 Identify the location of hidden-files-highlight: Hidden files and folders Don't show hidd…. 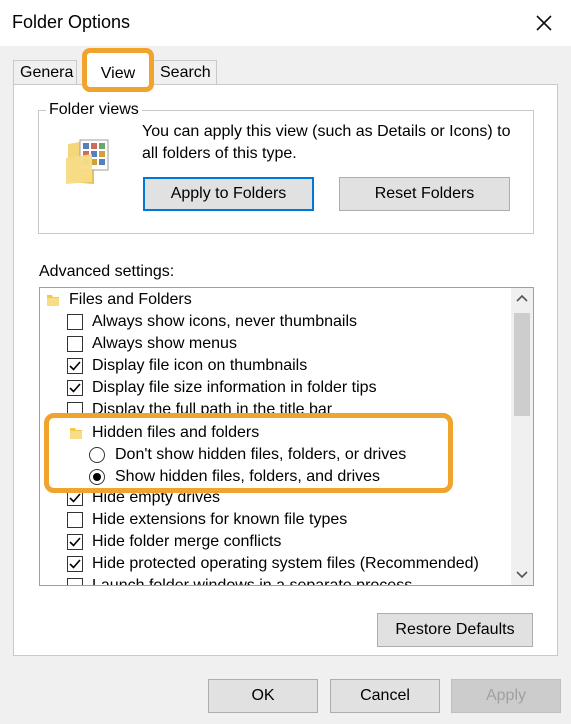
(248, 453).